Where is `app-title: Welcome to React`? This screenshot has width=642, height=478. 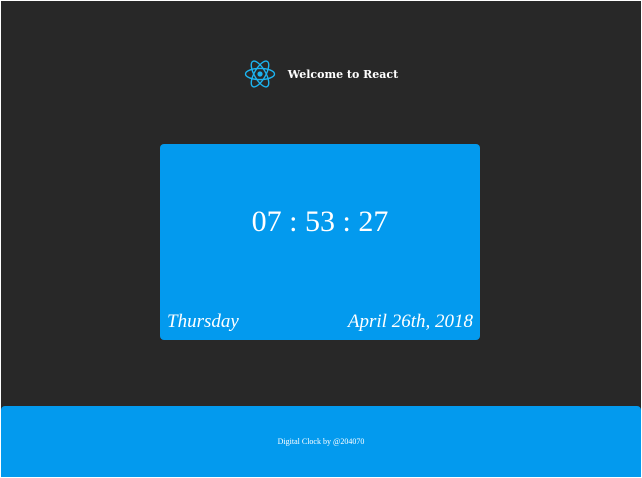 app-title: Welcome to React is located at coordinates (343, 74).